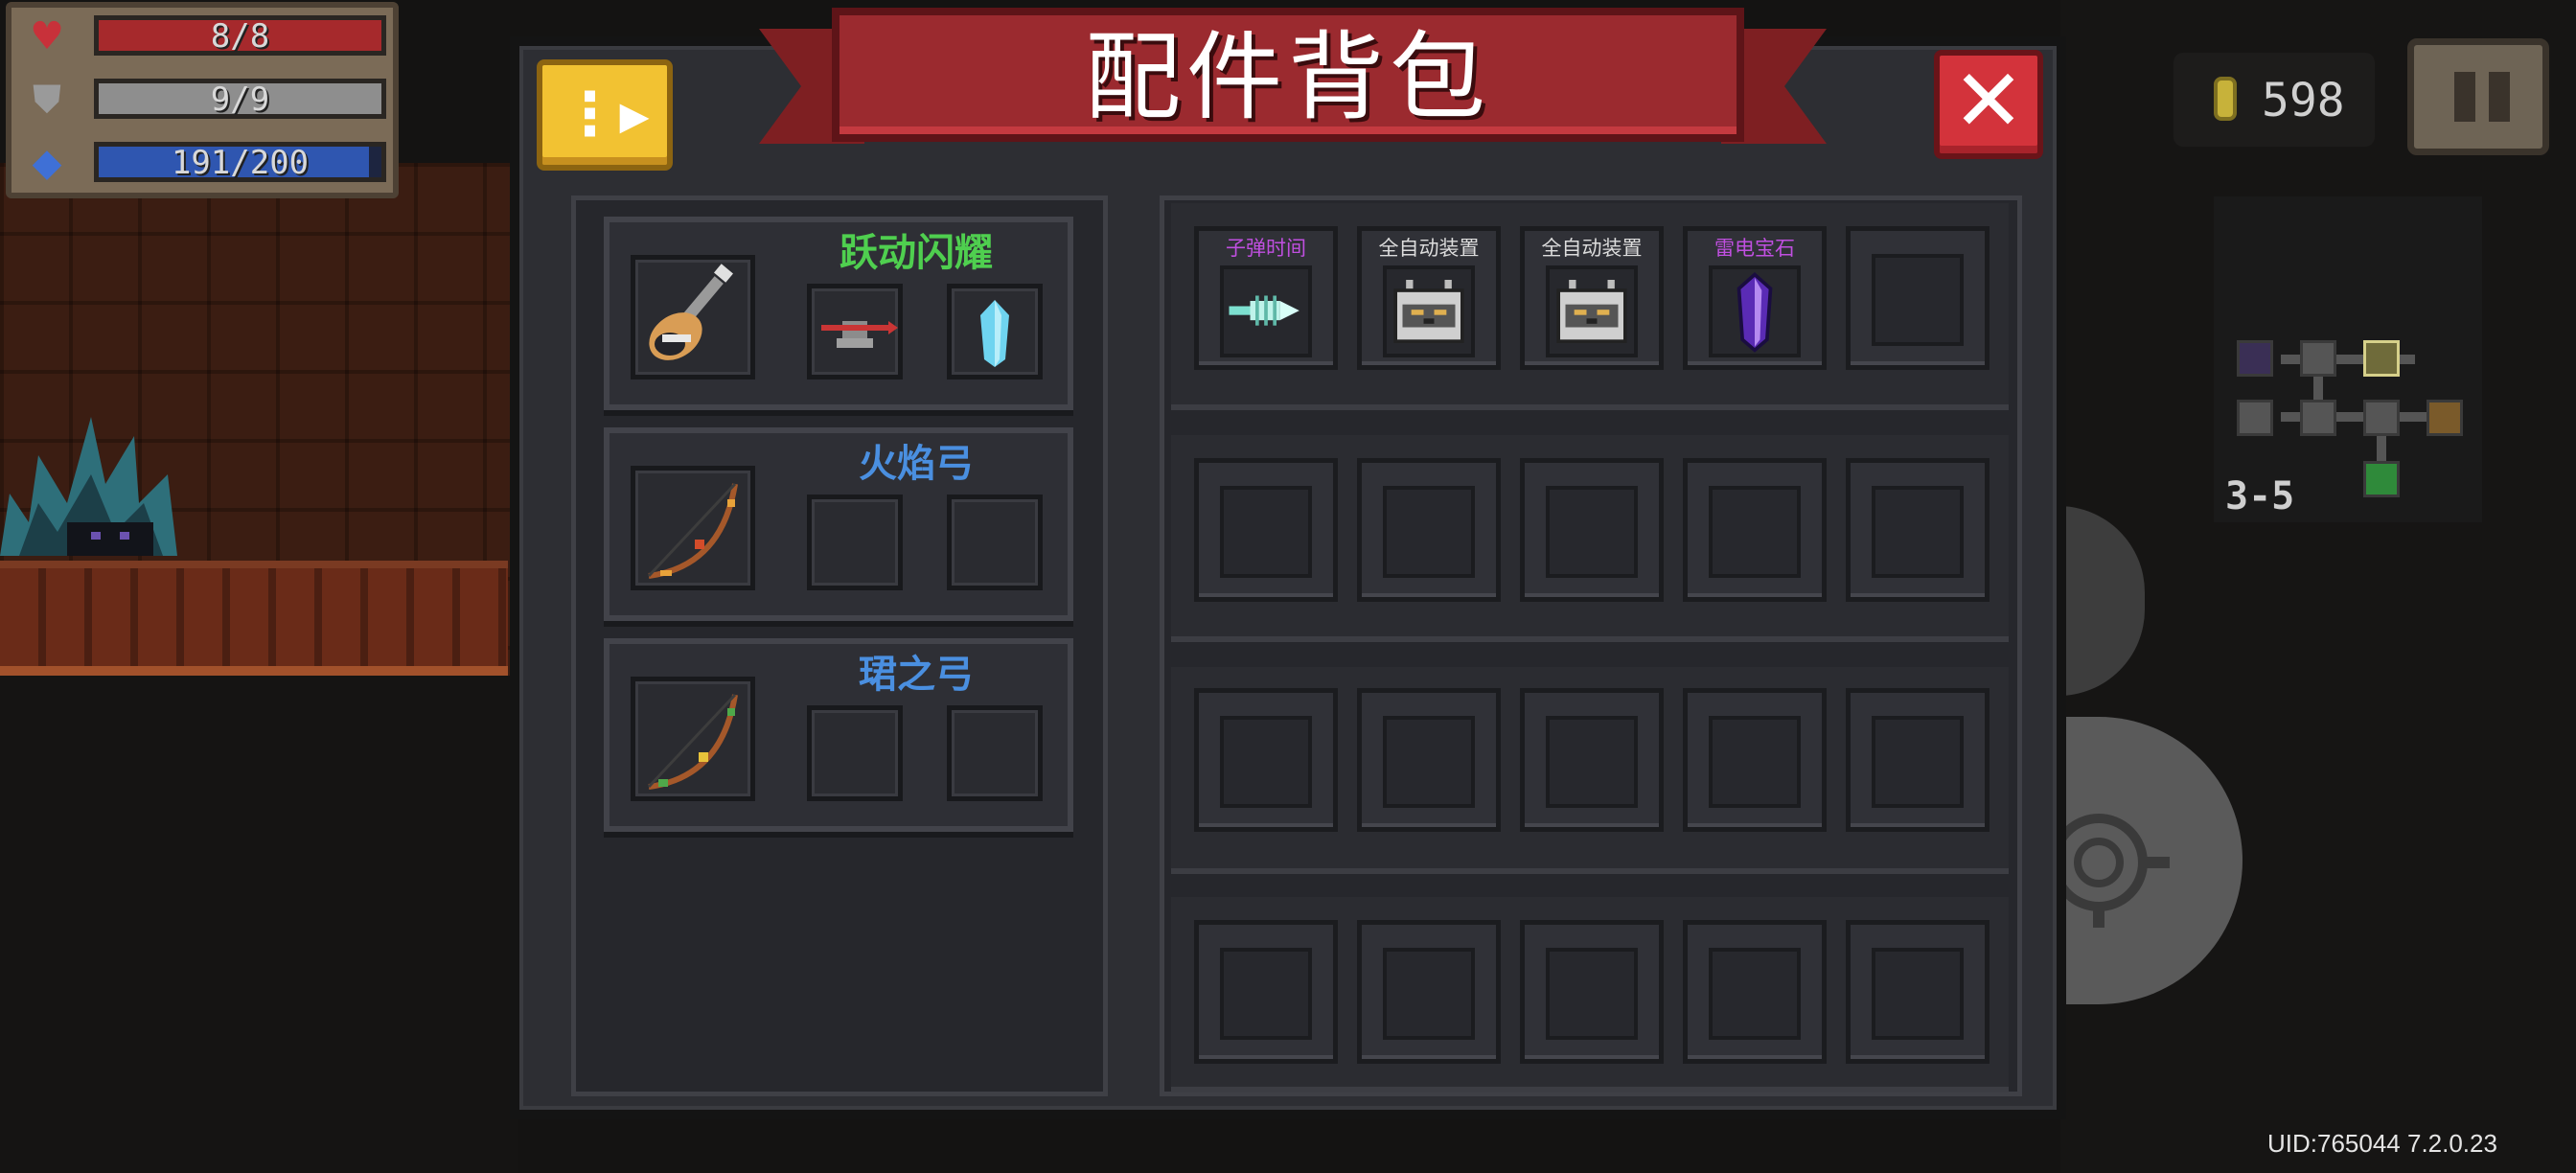 The height and width of the screenshot is (1173, 2576). Describe the element at coordinates (47, 163) in the screenshot. I see `energy-diamond-icon: ◆` at that location.